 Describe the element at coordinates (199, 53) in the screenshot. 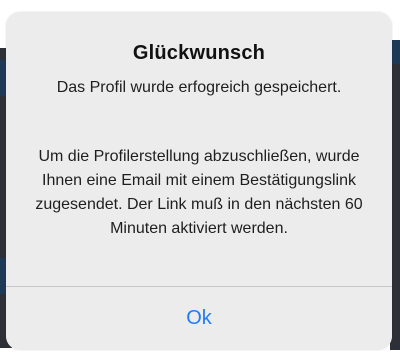

I see `alert-title: Glückwunsch` at that location.